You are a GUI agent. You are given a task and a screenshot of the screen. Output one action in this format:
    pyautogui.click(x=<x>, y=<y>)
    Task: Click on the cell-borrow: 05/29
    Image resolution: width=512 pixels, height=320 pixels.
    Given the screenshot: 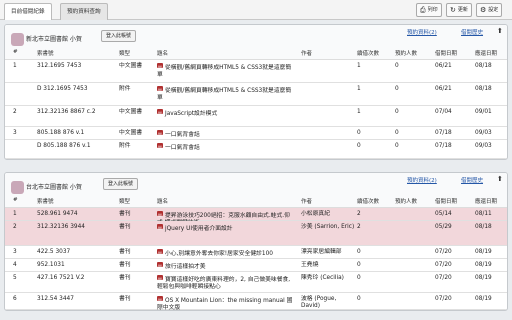 What is the action you would take?
    pyautogui.click(x=443, y=227)
    